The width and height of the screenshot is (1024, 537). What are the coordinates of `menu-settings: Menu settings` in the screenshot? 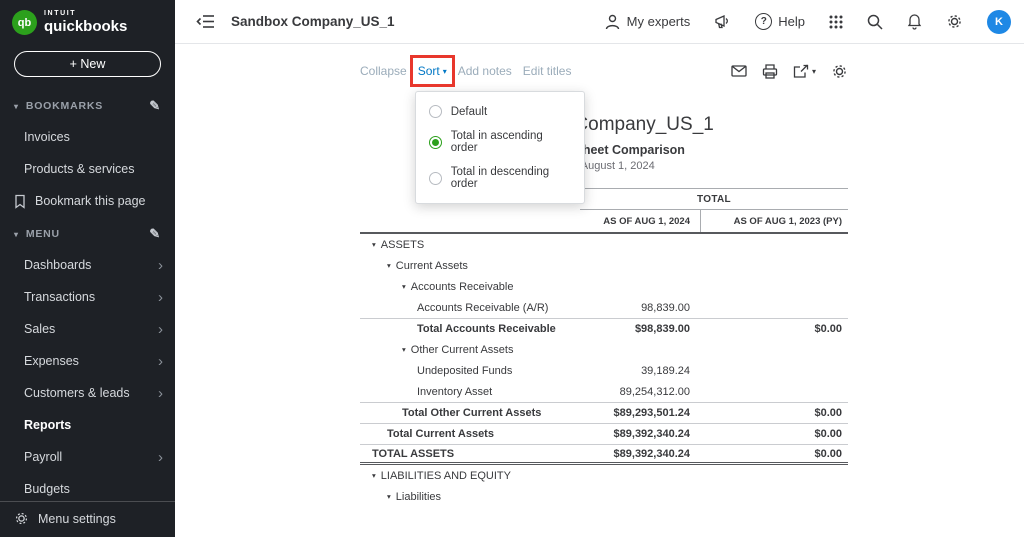 It's located at (87, 519).